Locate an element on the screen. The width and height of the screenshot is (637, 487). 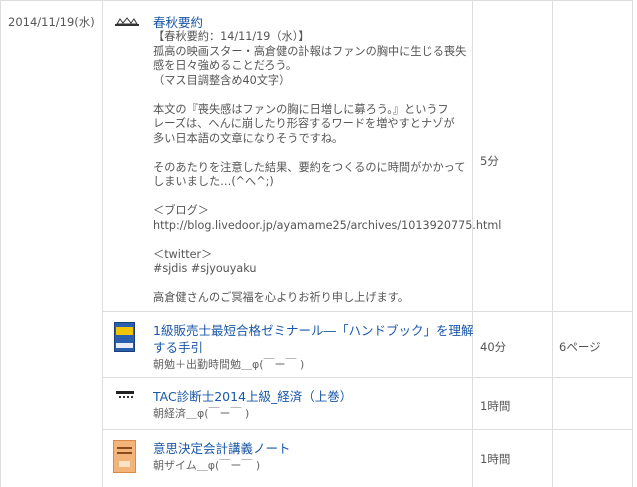
book-subtitle: 朝ザイム＿φ(￣ー￣ ) is located at coordinates (207, 465).